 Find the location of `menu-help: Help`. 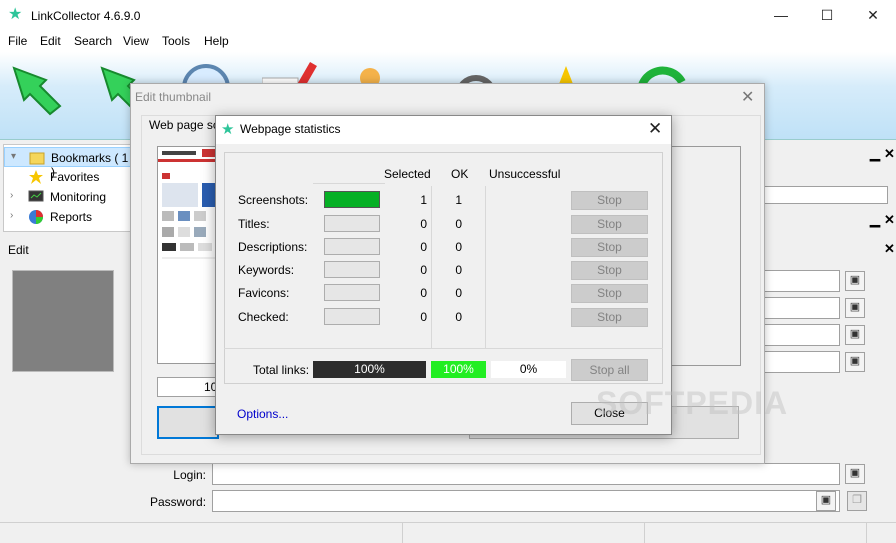

menu-help: Help is located at coordinates (216, 41).